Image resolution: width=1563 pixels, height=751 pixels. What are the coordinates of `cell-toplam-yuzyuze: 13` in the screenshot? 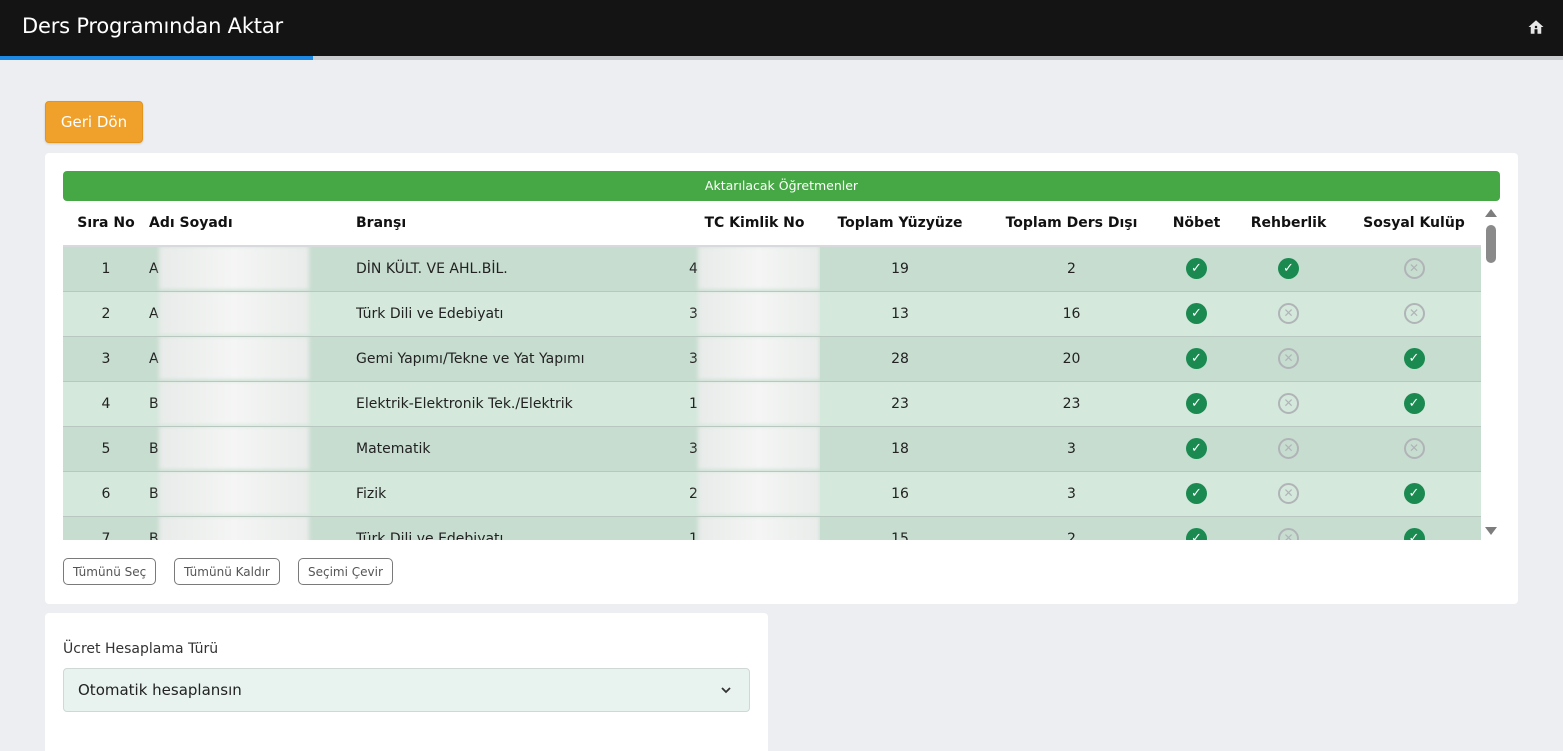 It's located at (900, 314).